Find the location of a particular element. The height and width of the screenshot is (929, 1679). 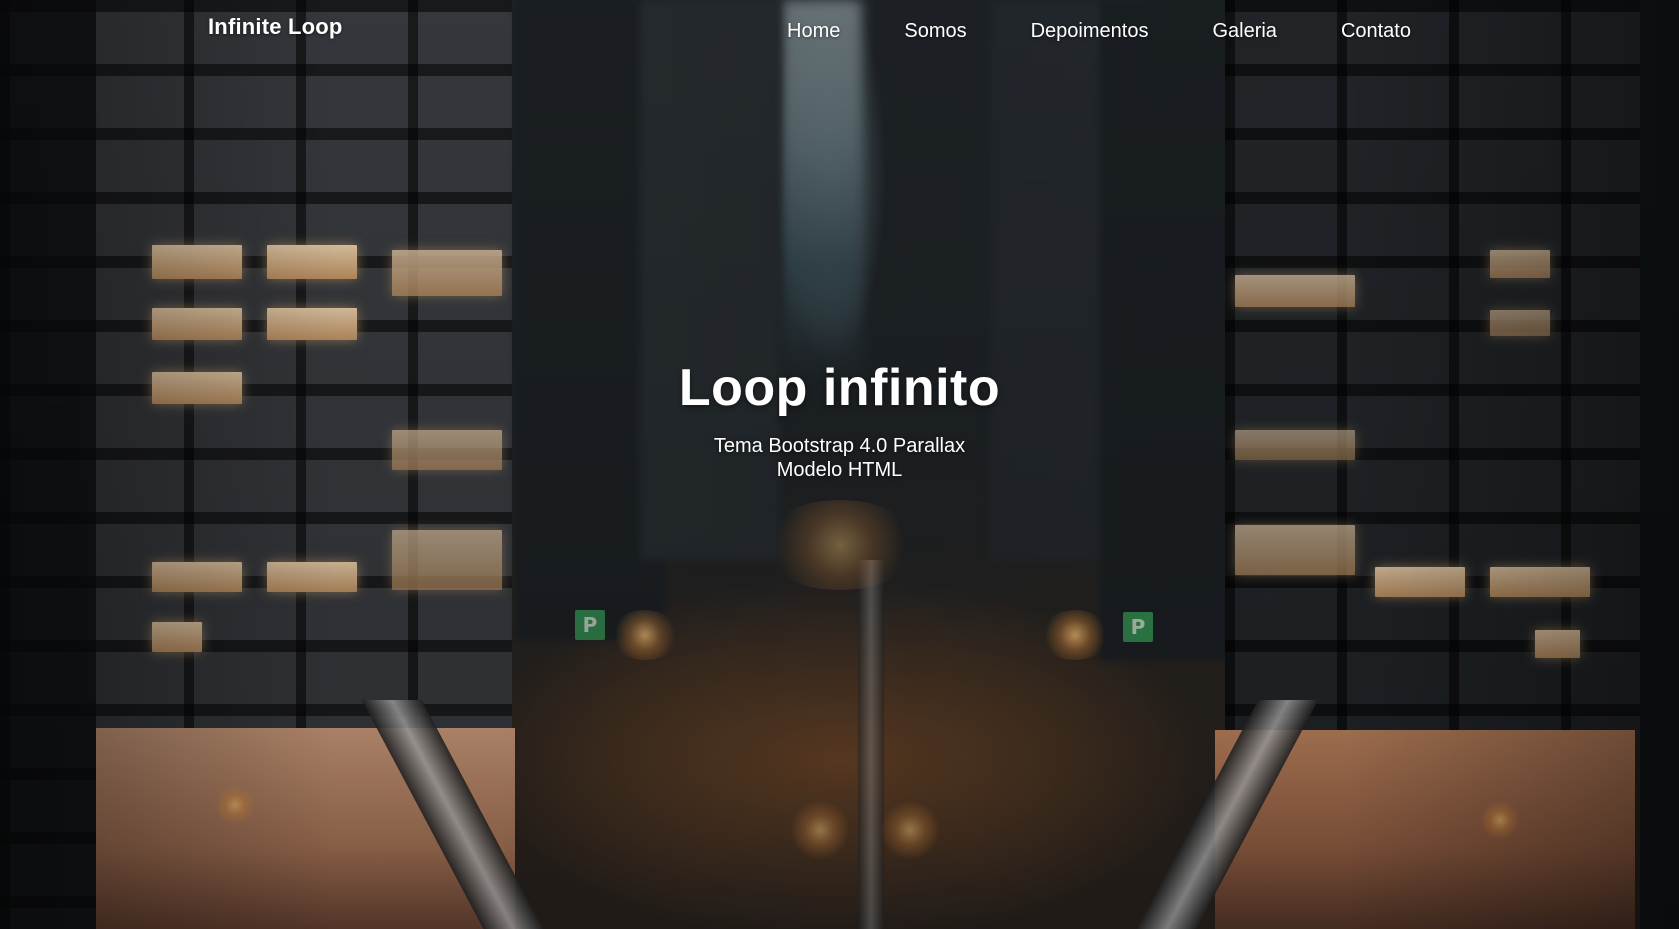

hero-title: Loop infinito is located at coordinates (839, 388).